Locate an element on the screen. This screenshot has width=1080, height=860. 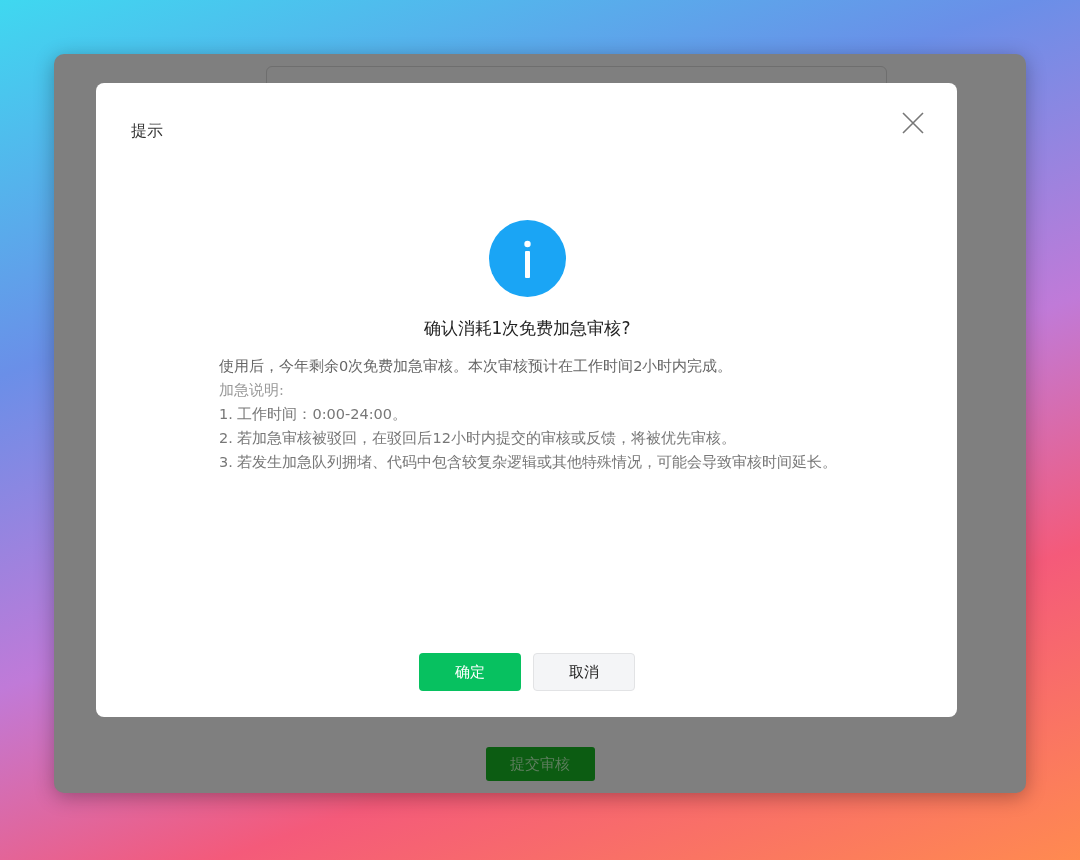
submit-review-button: 提交审核 is located at coordinates (540, 764).